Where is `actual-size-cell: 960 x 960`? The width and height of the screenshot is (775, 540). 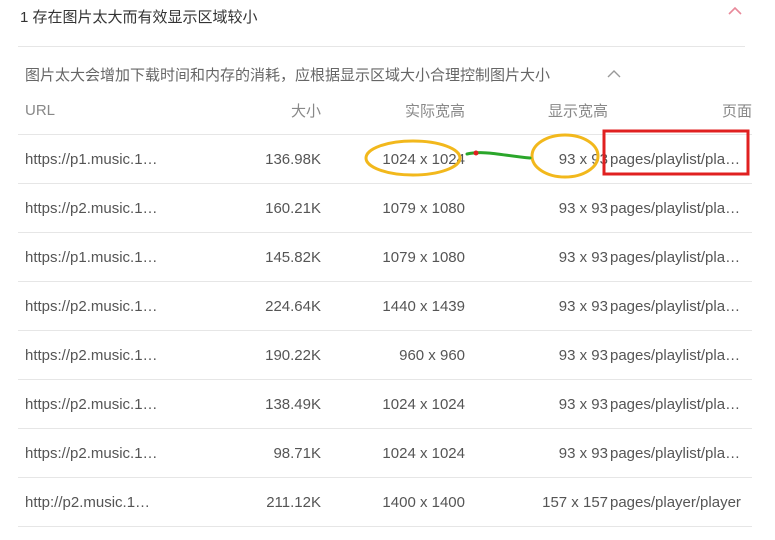
actual-size-cell: 960 x 960 is located at coordinates (393, 355).